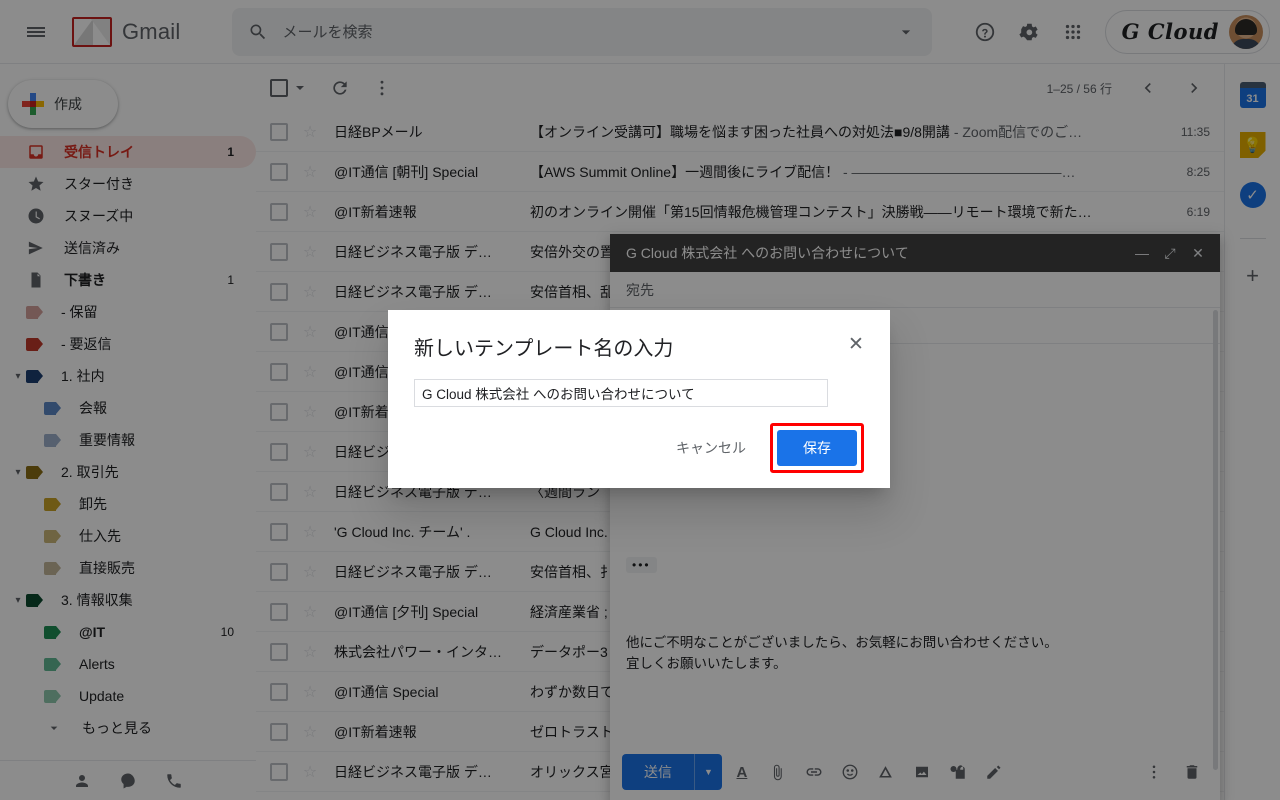  Describe the element at coordinates (1029, 32) in the screenshot. I see `gear-icon` at that location.